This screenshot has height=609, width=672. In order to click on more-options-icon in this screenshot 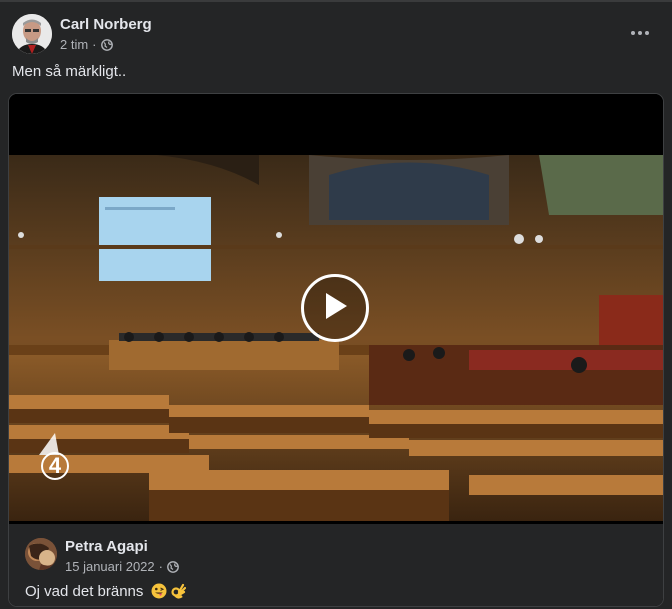, I will do `click(640, 32)`.